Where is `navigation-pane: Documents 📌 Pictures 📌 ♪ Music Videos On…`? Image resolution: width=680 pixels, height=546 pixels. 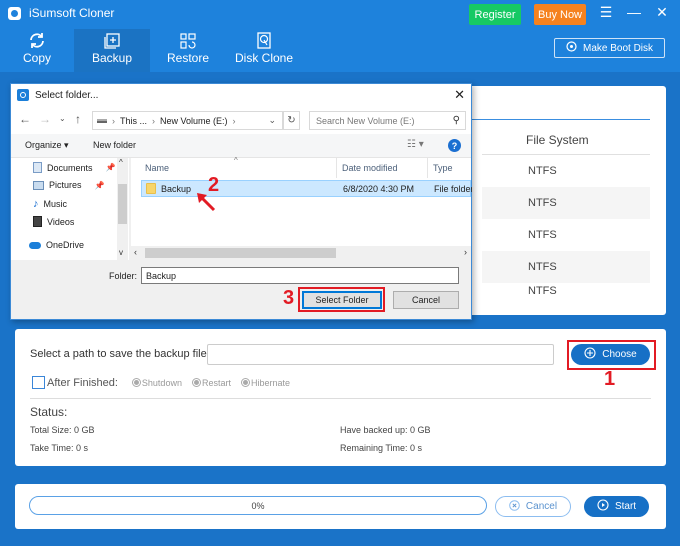 navigation-pane: Documents 📌 Pictures 📌 ♪ Music Videos On… is located at coordinates (70, 209).